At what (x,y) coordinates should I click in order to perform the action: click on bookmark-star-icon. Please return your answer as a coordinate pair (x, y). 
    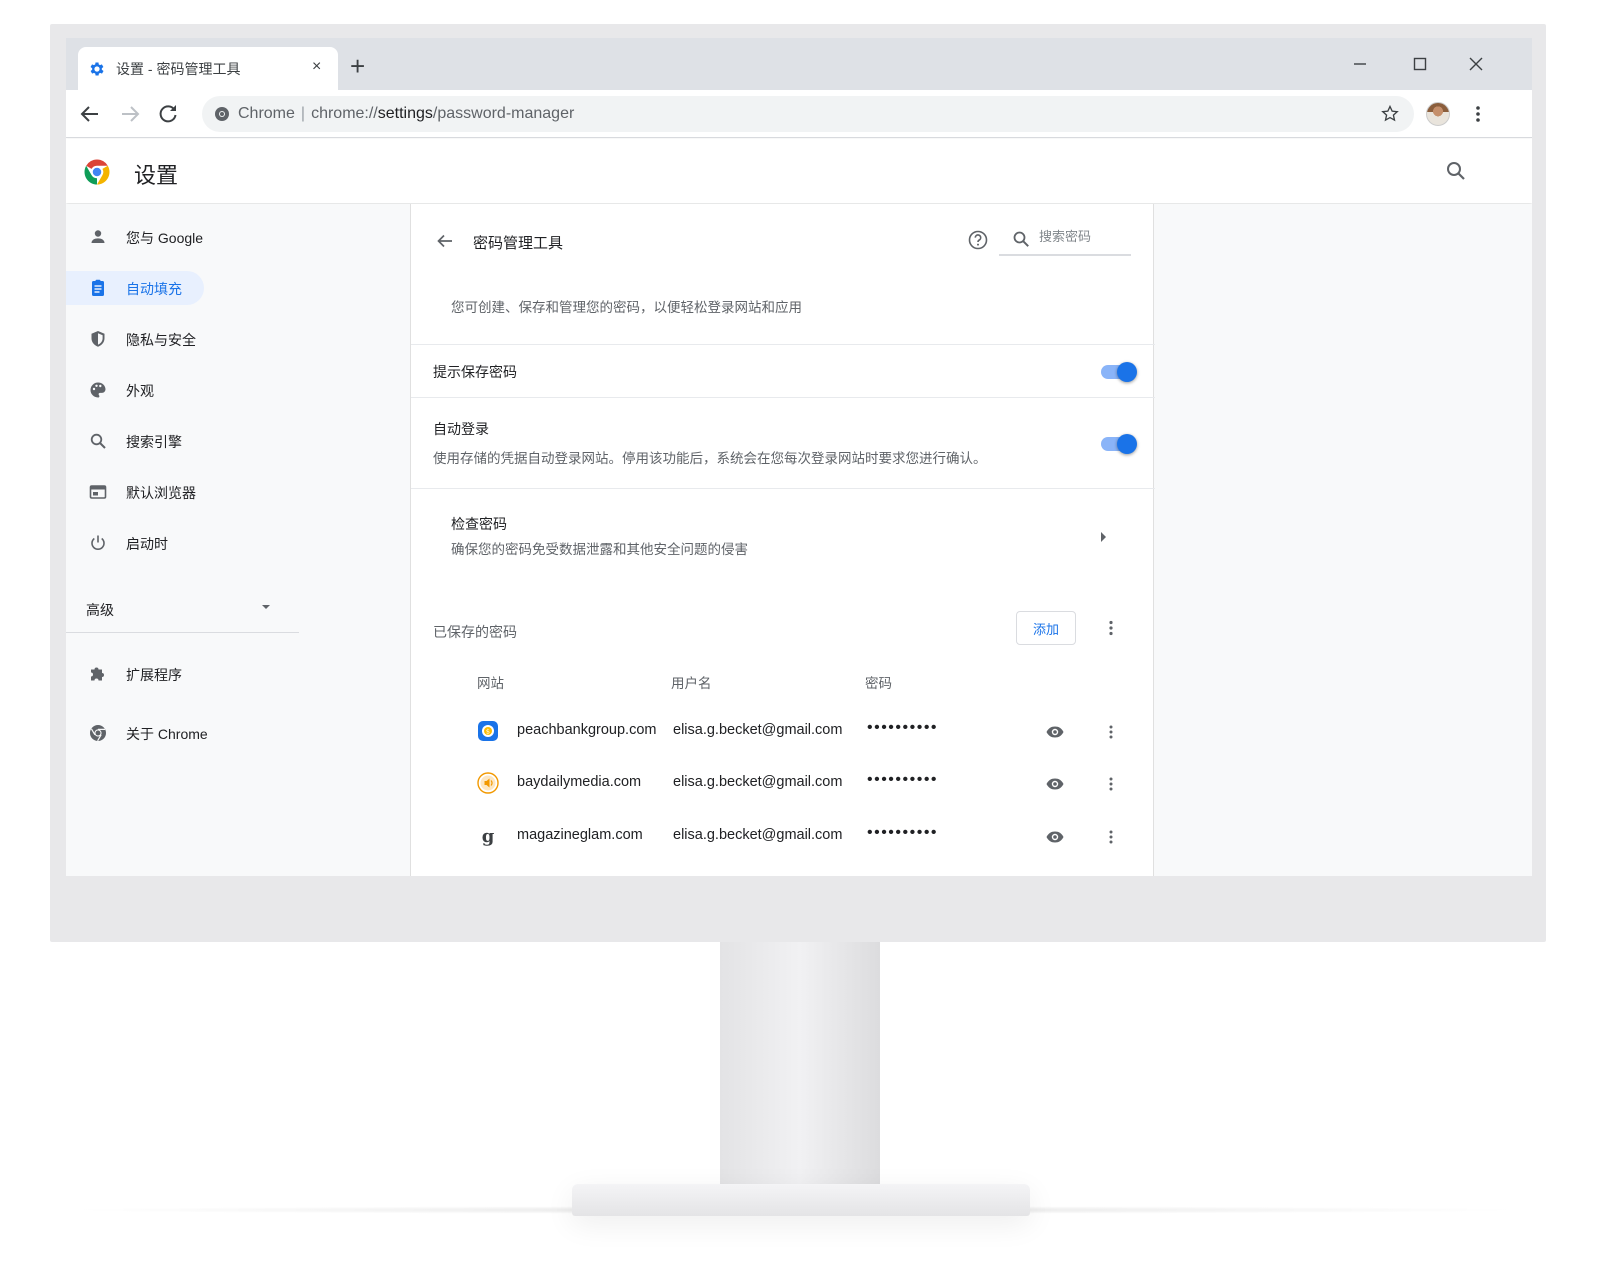
    Looking at the image, I should click on (1390, 114).